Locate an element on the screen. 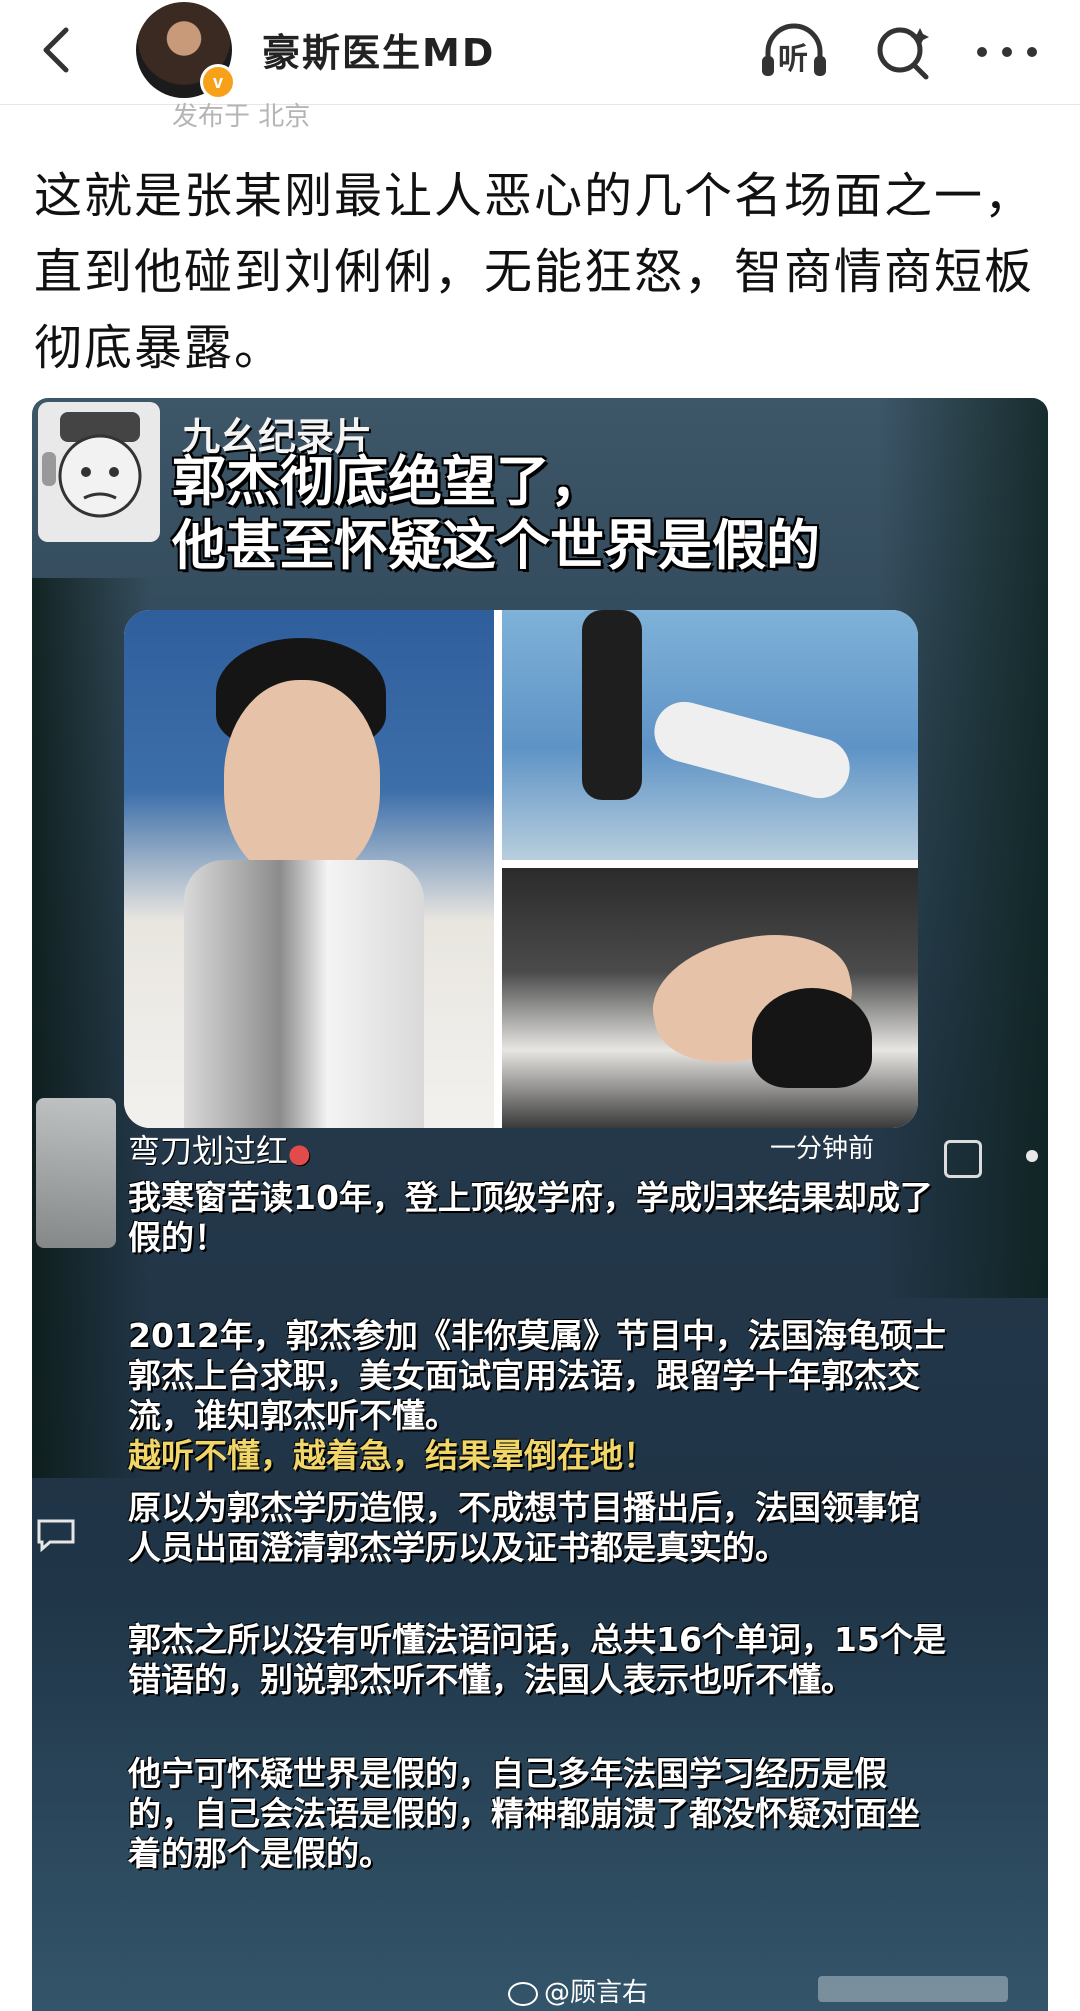 This screenshot has width=1080, height=2011. headline-line-1: 郭杰彻底绝望了， is located at coordinates (388, 481).